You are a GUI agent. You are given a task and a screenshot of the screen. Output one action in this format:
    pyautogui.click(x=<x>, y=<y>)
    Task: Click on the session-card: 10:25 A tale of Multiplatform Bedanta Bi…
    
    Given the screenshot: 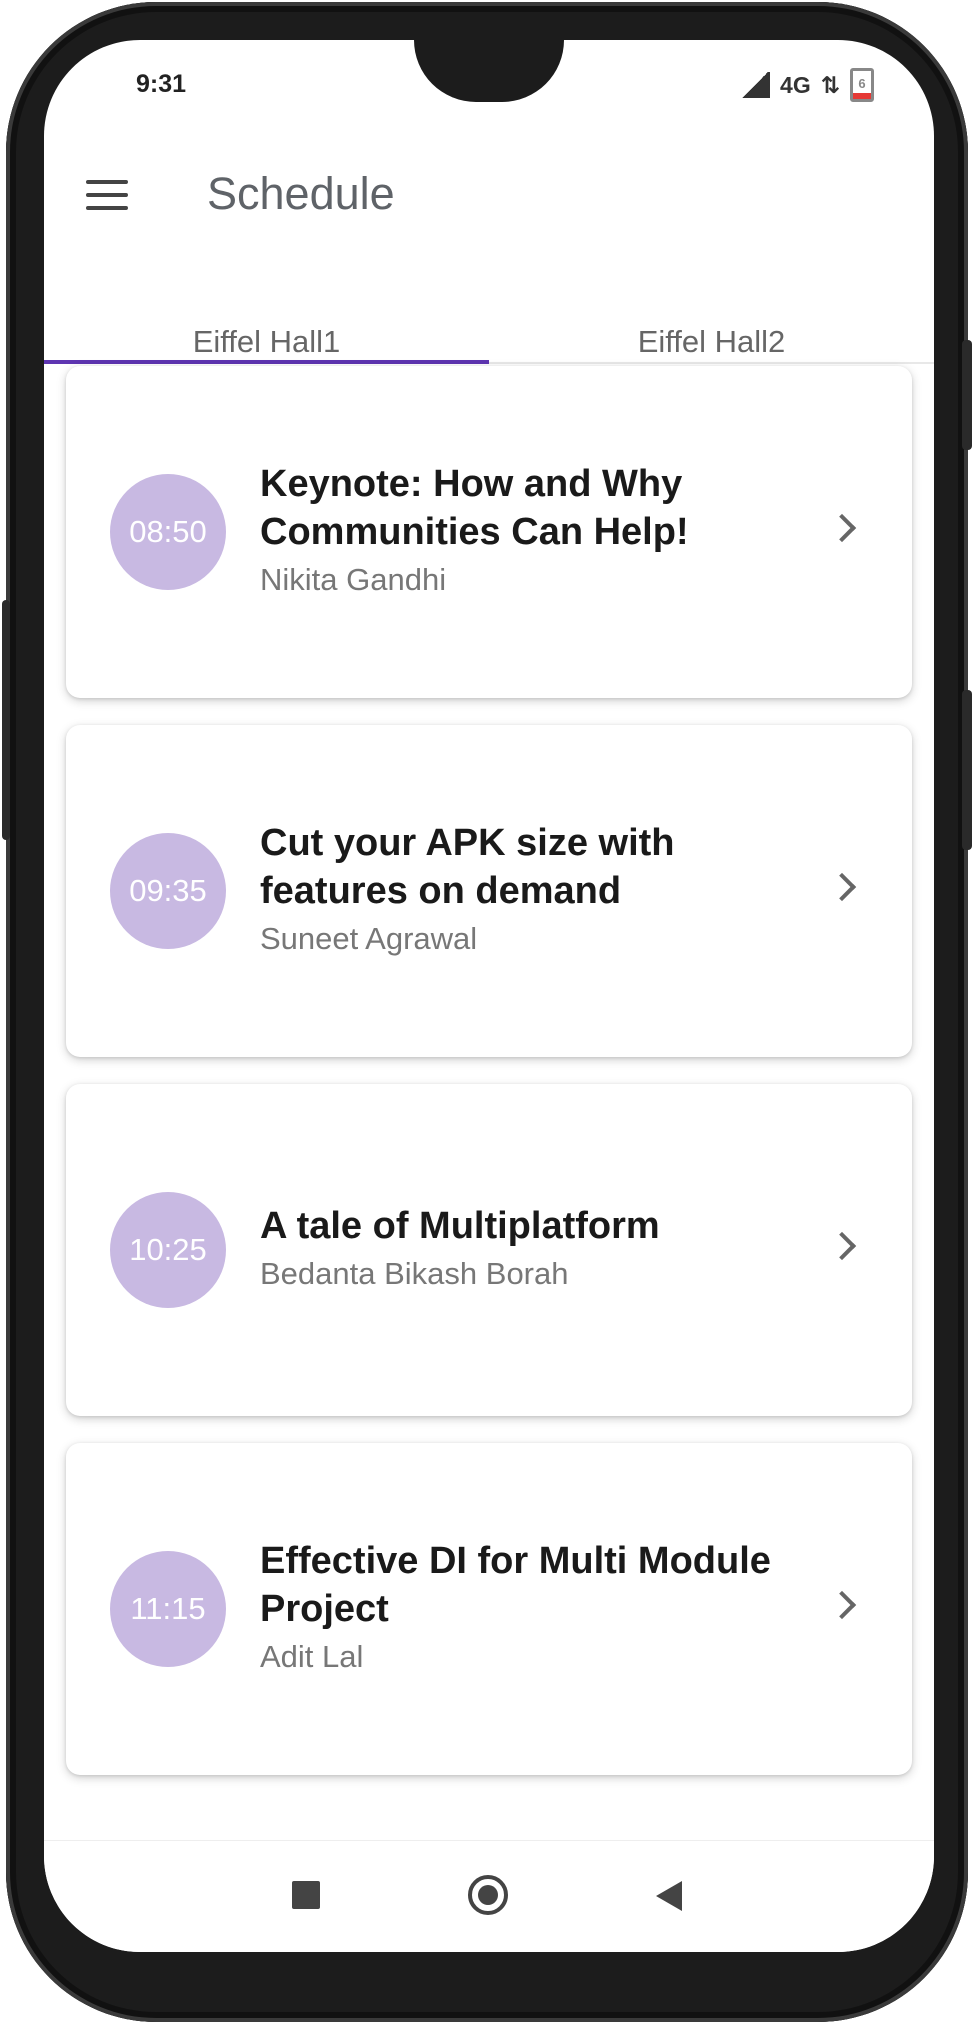 What is the action you would take?
    pyautogui.click(x=489, y=1250)
    